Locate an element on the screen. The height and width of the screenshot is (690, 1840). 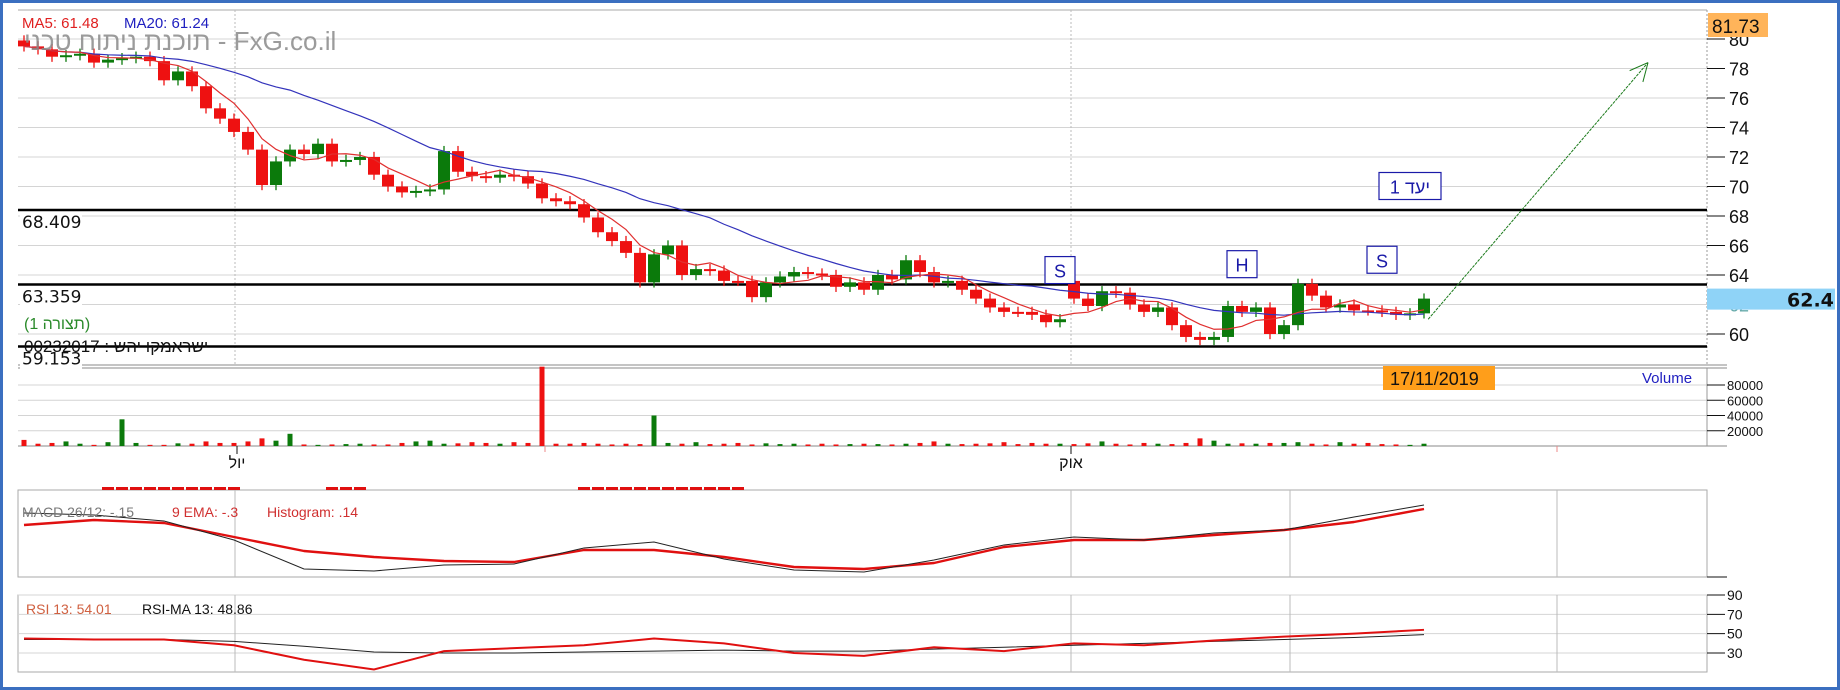
rsi-tick-label: 90 is located at coordinates (1735, 595).